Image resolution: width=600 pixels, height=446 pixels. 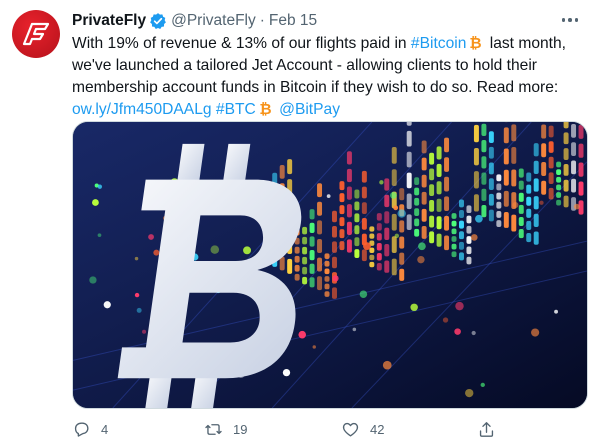 What do you see at coordinates (272, 429) in the screenshot?
I see `retweet-button: 19` at bounding box center [272, 429].